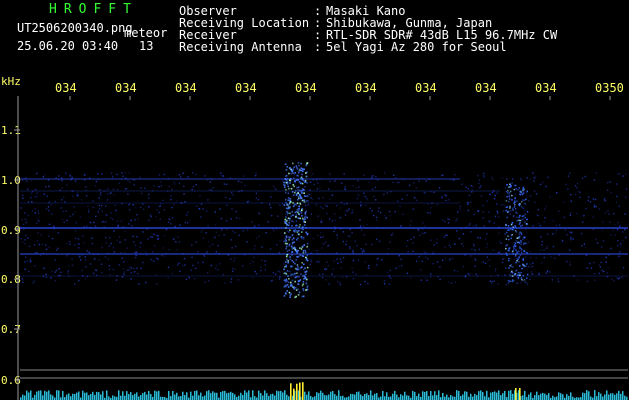 The height and width of the screenshot is (400, 629). Describe the element at coordinates (520, 394) in the screenshot. I see `activity-spike` at that location.